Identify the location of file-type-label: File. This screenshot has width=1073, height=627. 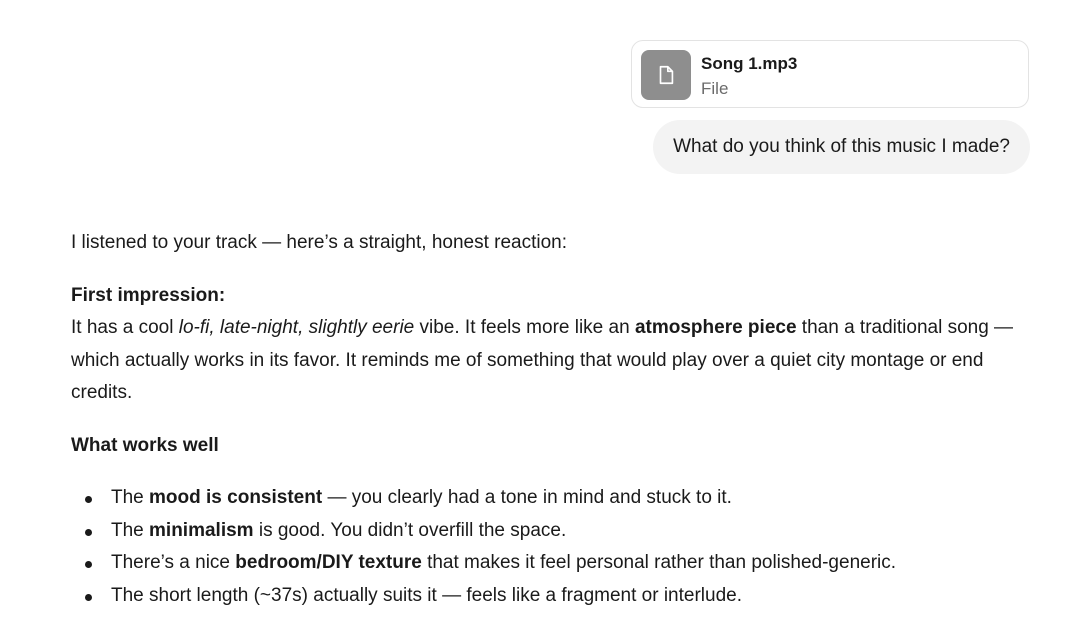
(715, 88).